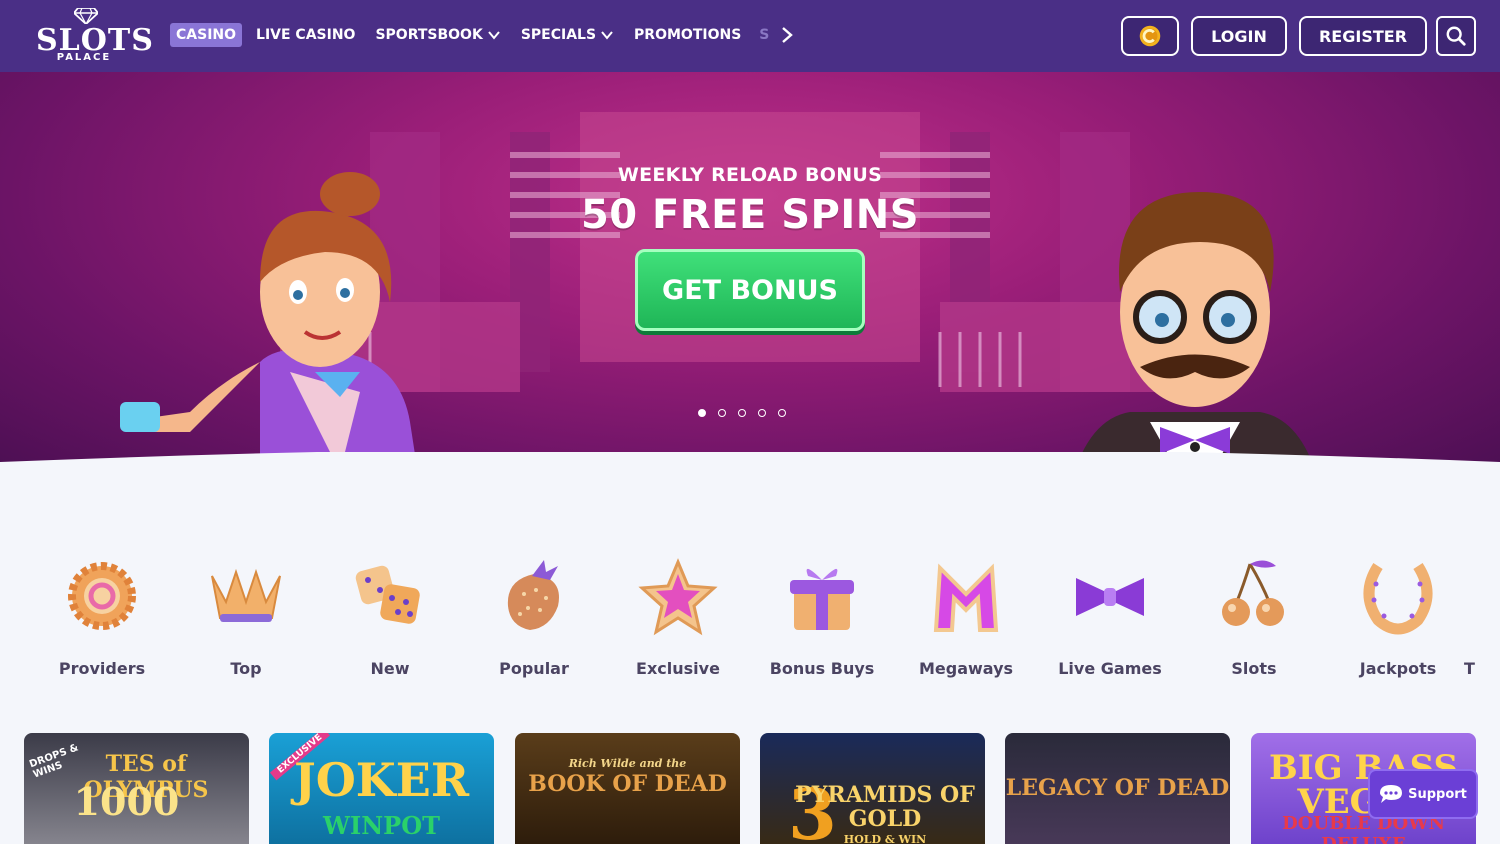  I want to click on register-button: REGISTER, so click(1363, 36).